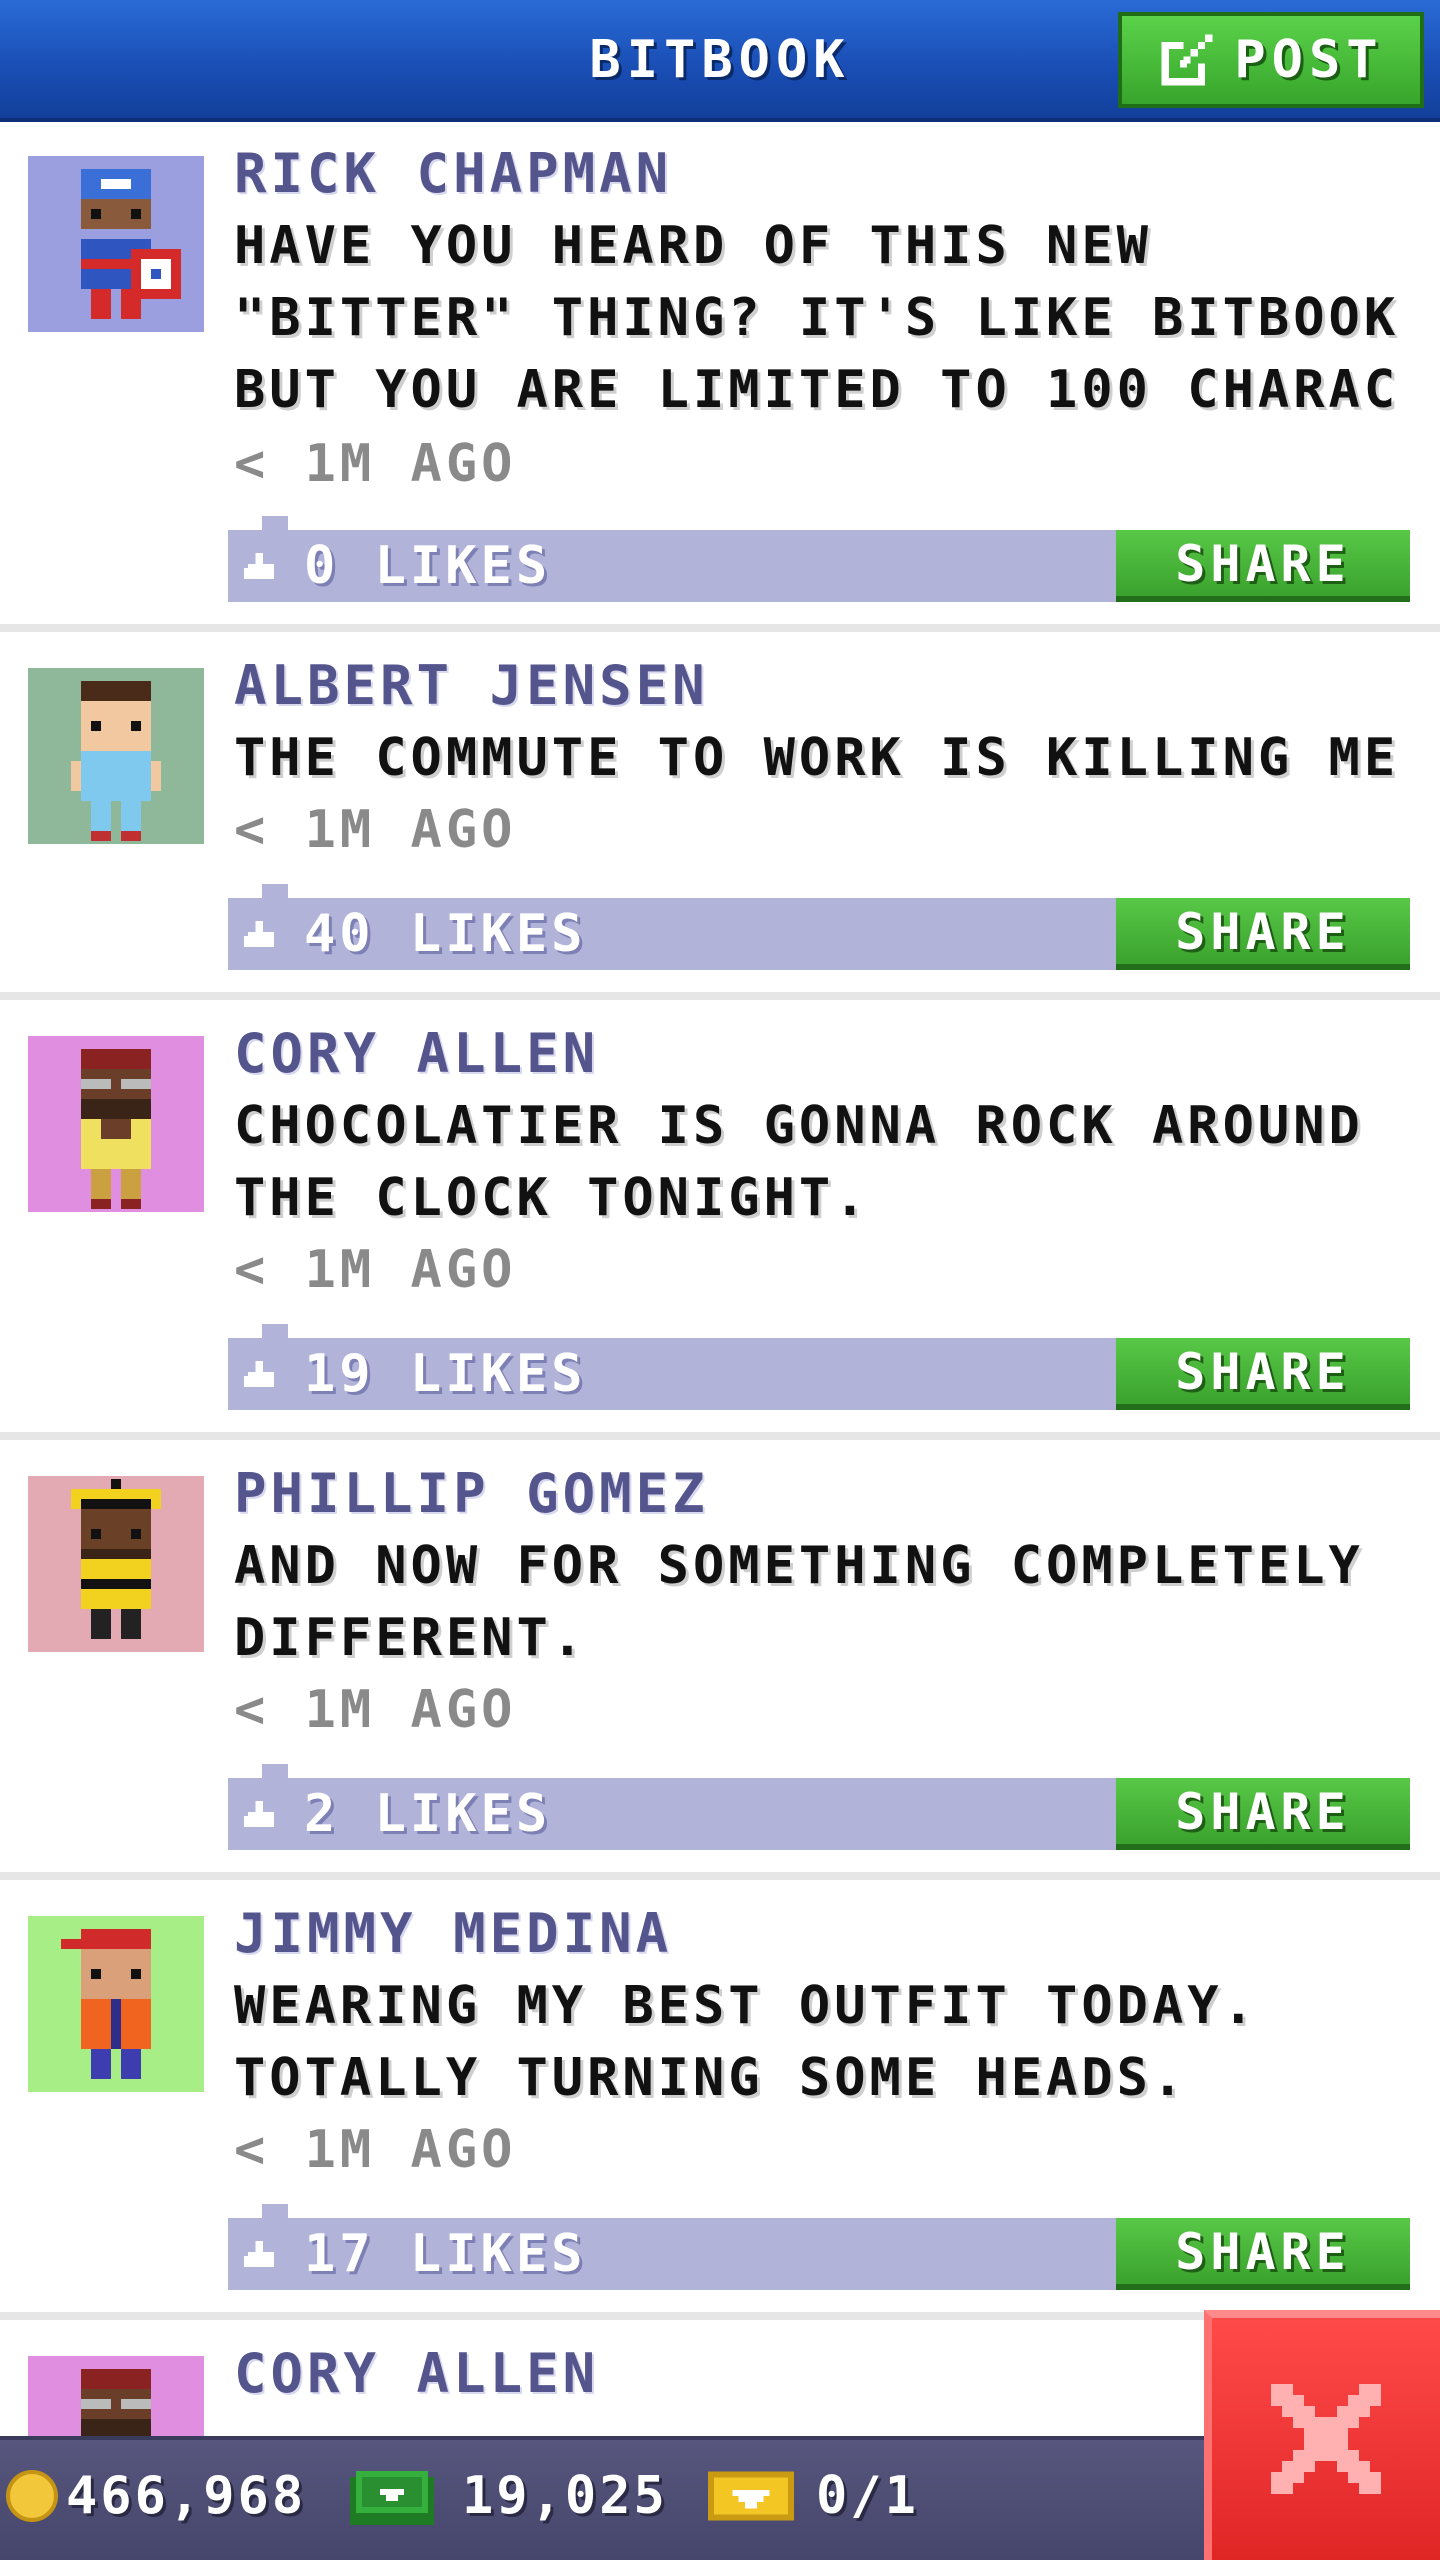 The height and width of the screenshot is (2560, 1440). What do you see at coordinates (720, 61) in the screenshot?
I see `app-header: BITBOOK POST` at bounding box center [720, 61].